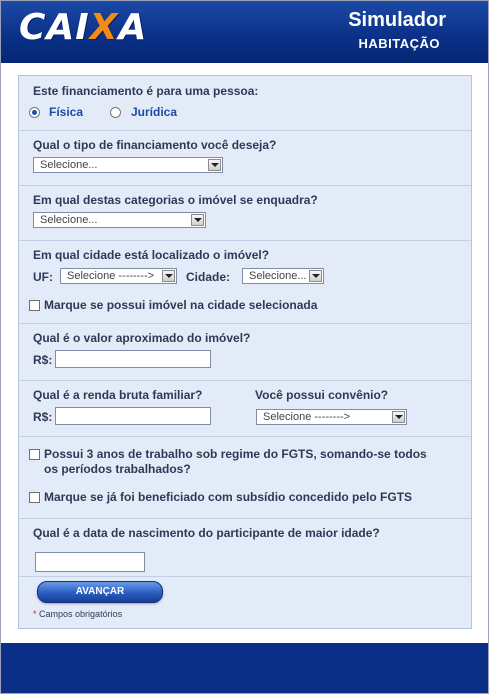 This screenshot has width=489, height=694. Describe the element at coordinates (397, 20) in the screenshot. I see `app-title: Simulador` at that location.